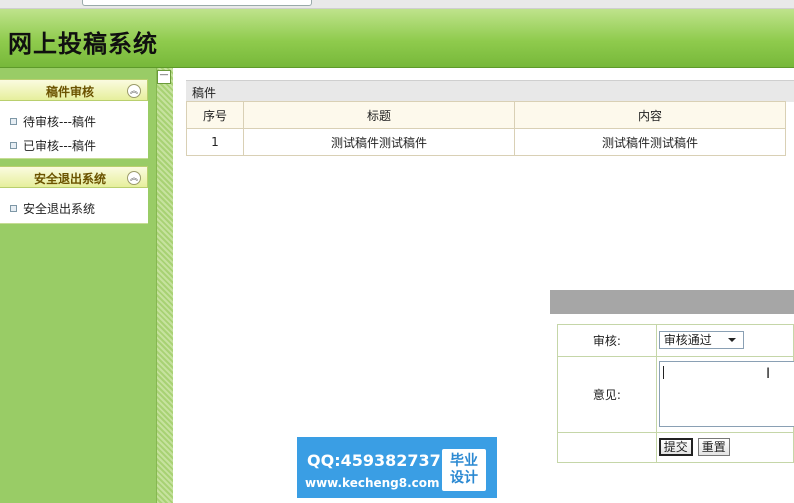 This screenshot has width=794, height=503. I want to click on sidebar-item-reviewed: 已审核---稿件, so click(53, 145).